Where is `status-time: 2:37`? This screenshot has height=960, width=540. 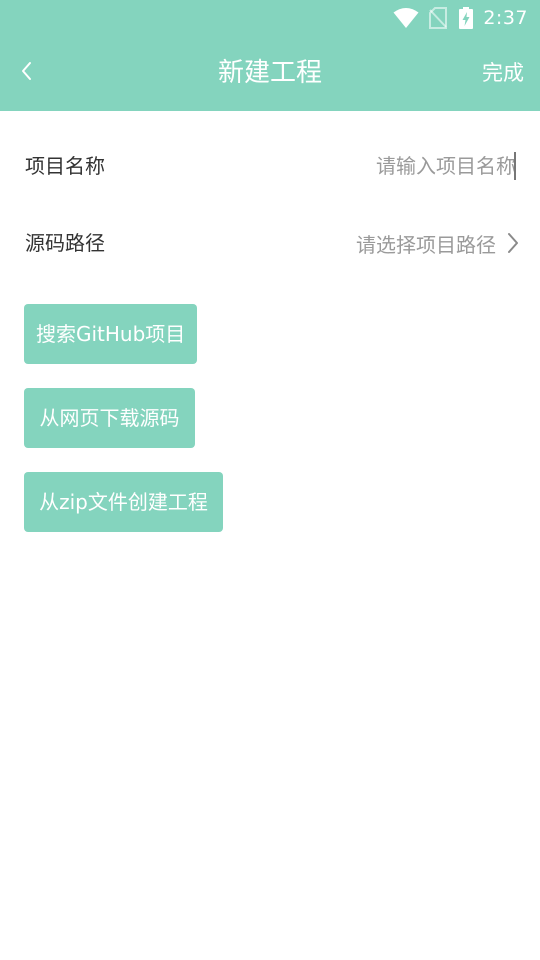
status-time: 2:37 is located at coordinates (505, 18).